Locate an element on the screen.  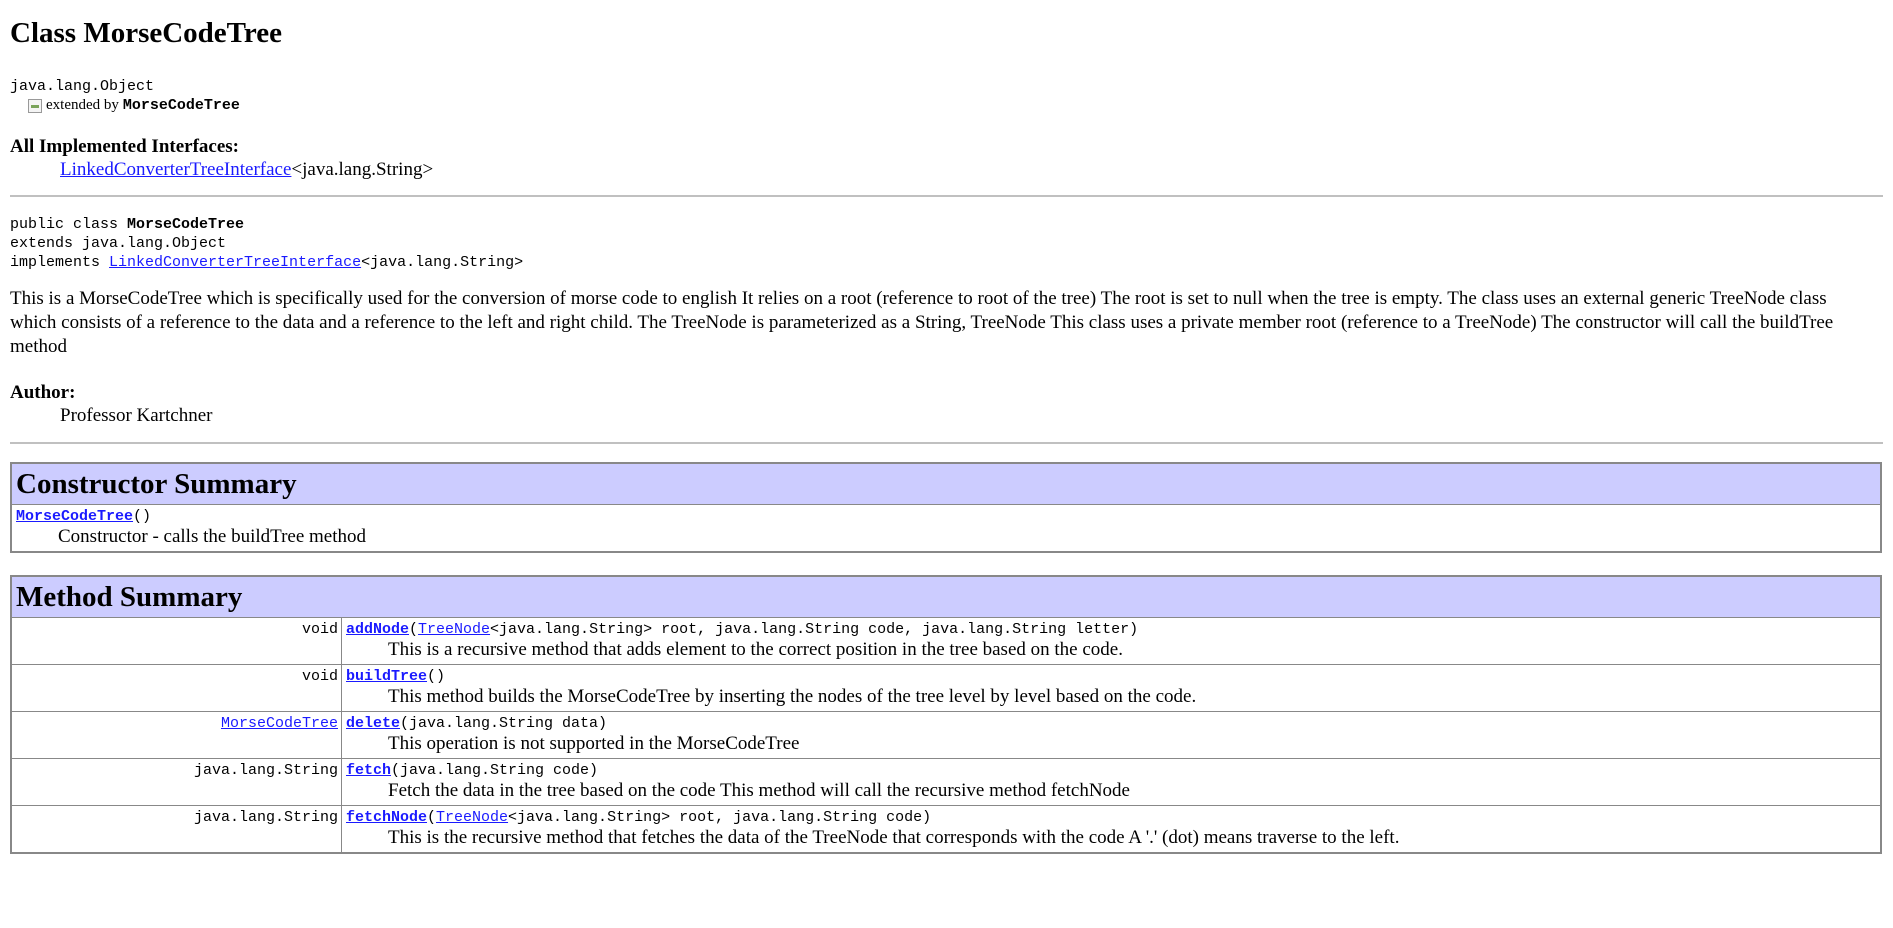
interface-generic: <java.lang.String> is located at coordinates (362, 169).